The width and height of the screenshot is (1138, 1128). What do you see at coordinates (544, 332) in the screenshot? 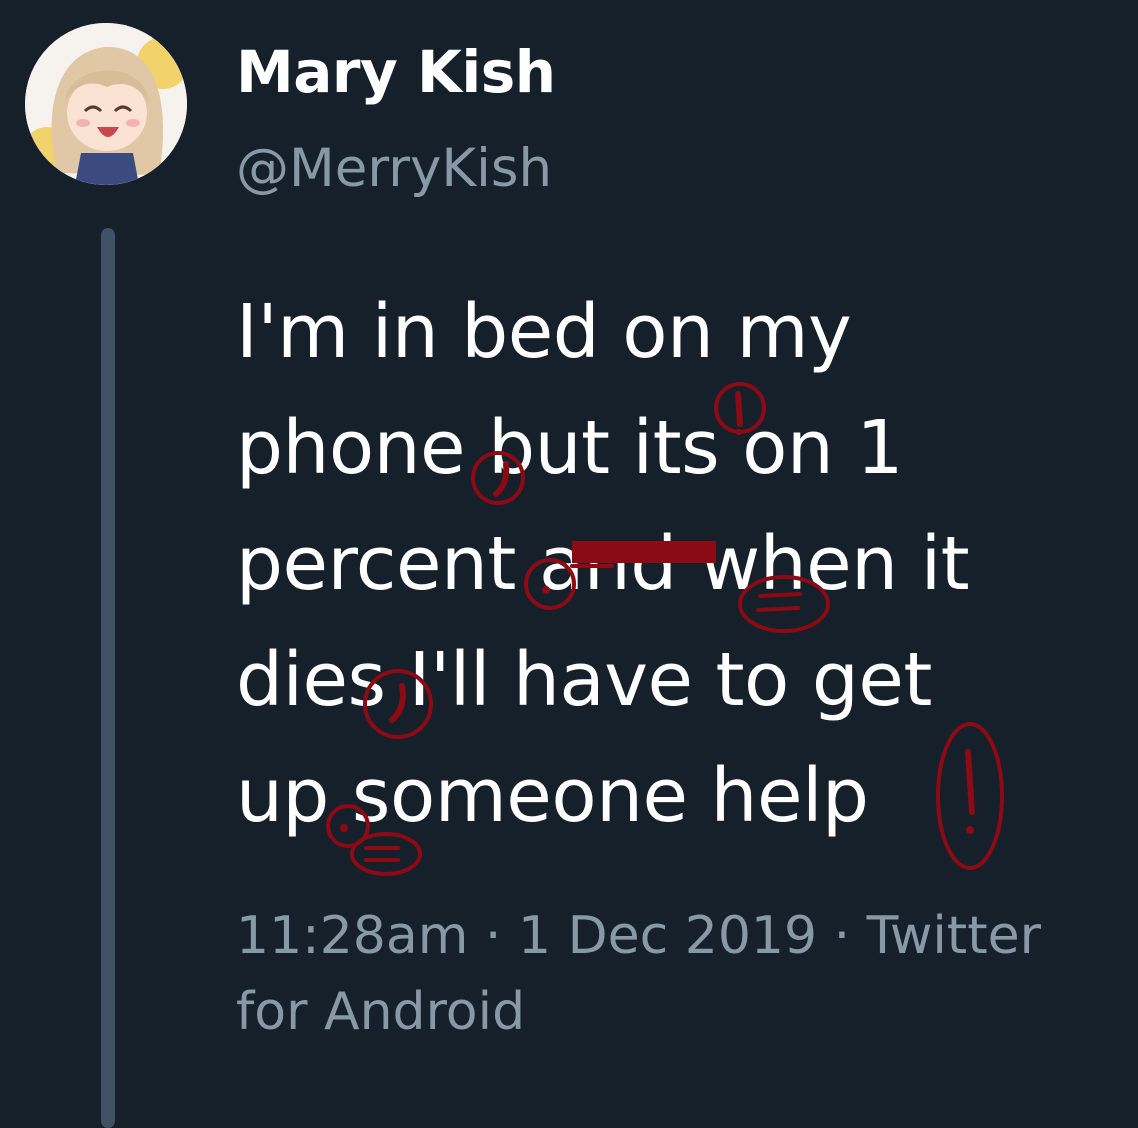
I see `tweet-line: I'm in bed on my` at bounding box center [544, 332].